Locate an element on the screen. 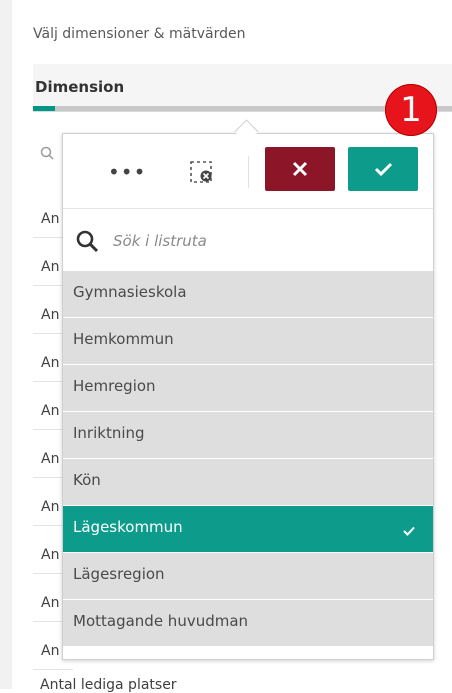 The height and width of the screenshot is (693, 452). list-item-label: Kön is located at coordinates (87, 480).